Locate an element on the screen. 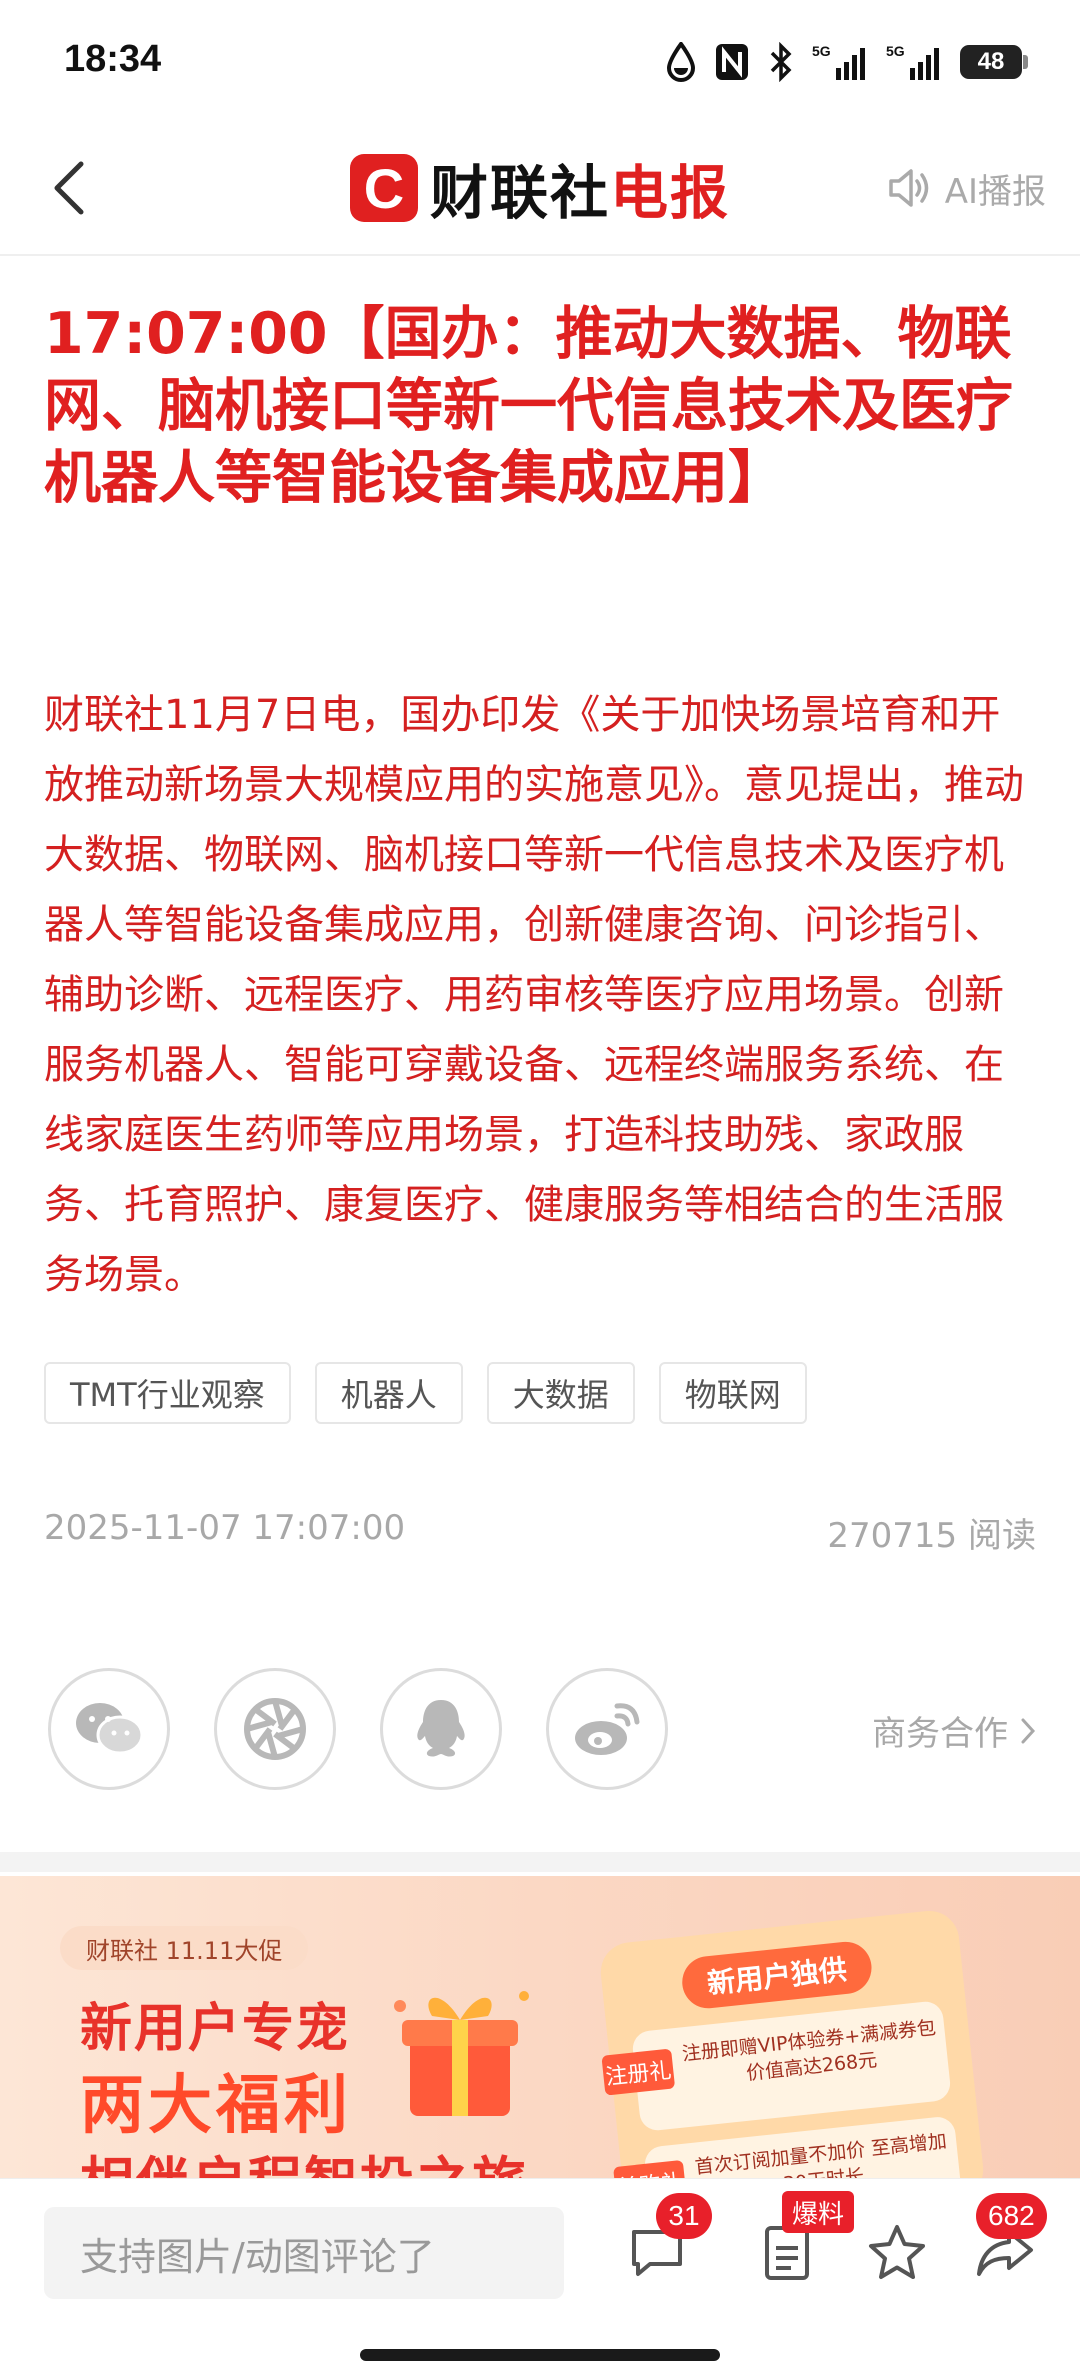 This screenshot has height=2376, width=1080. status-bar: 18:34 5G 5G 48 is located at coordinates (540, 60).